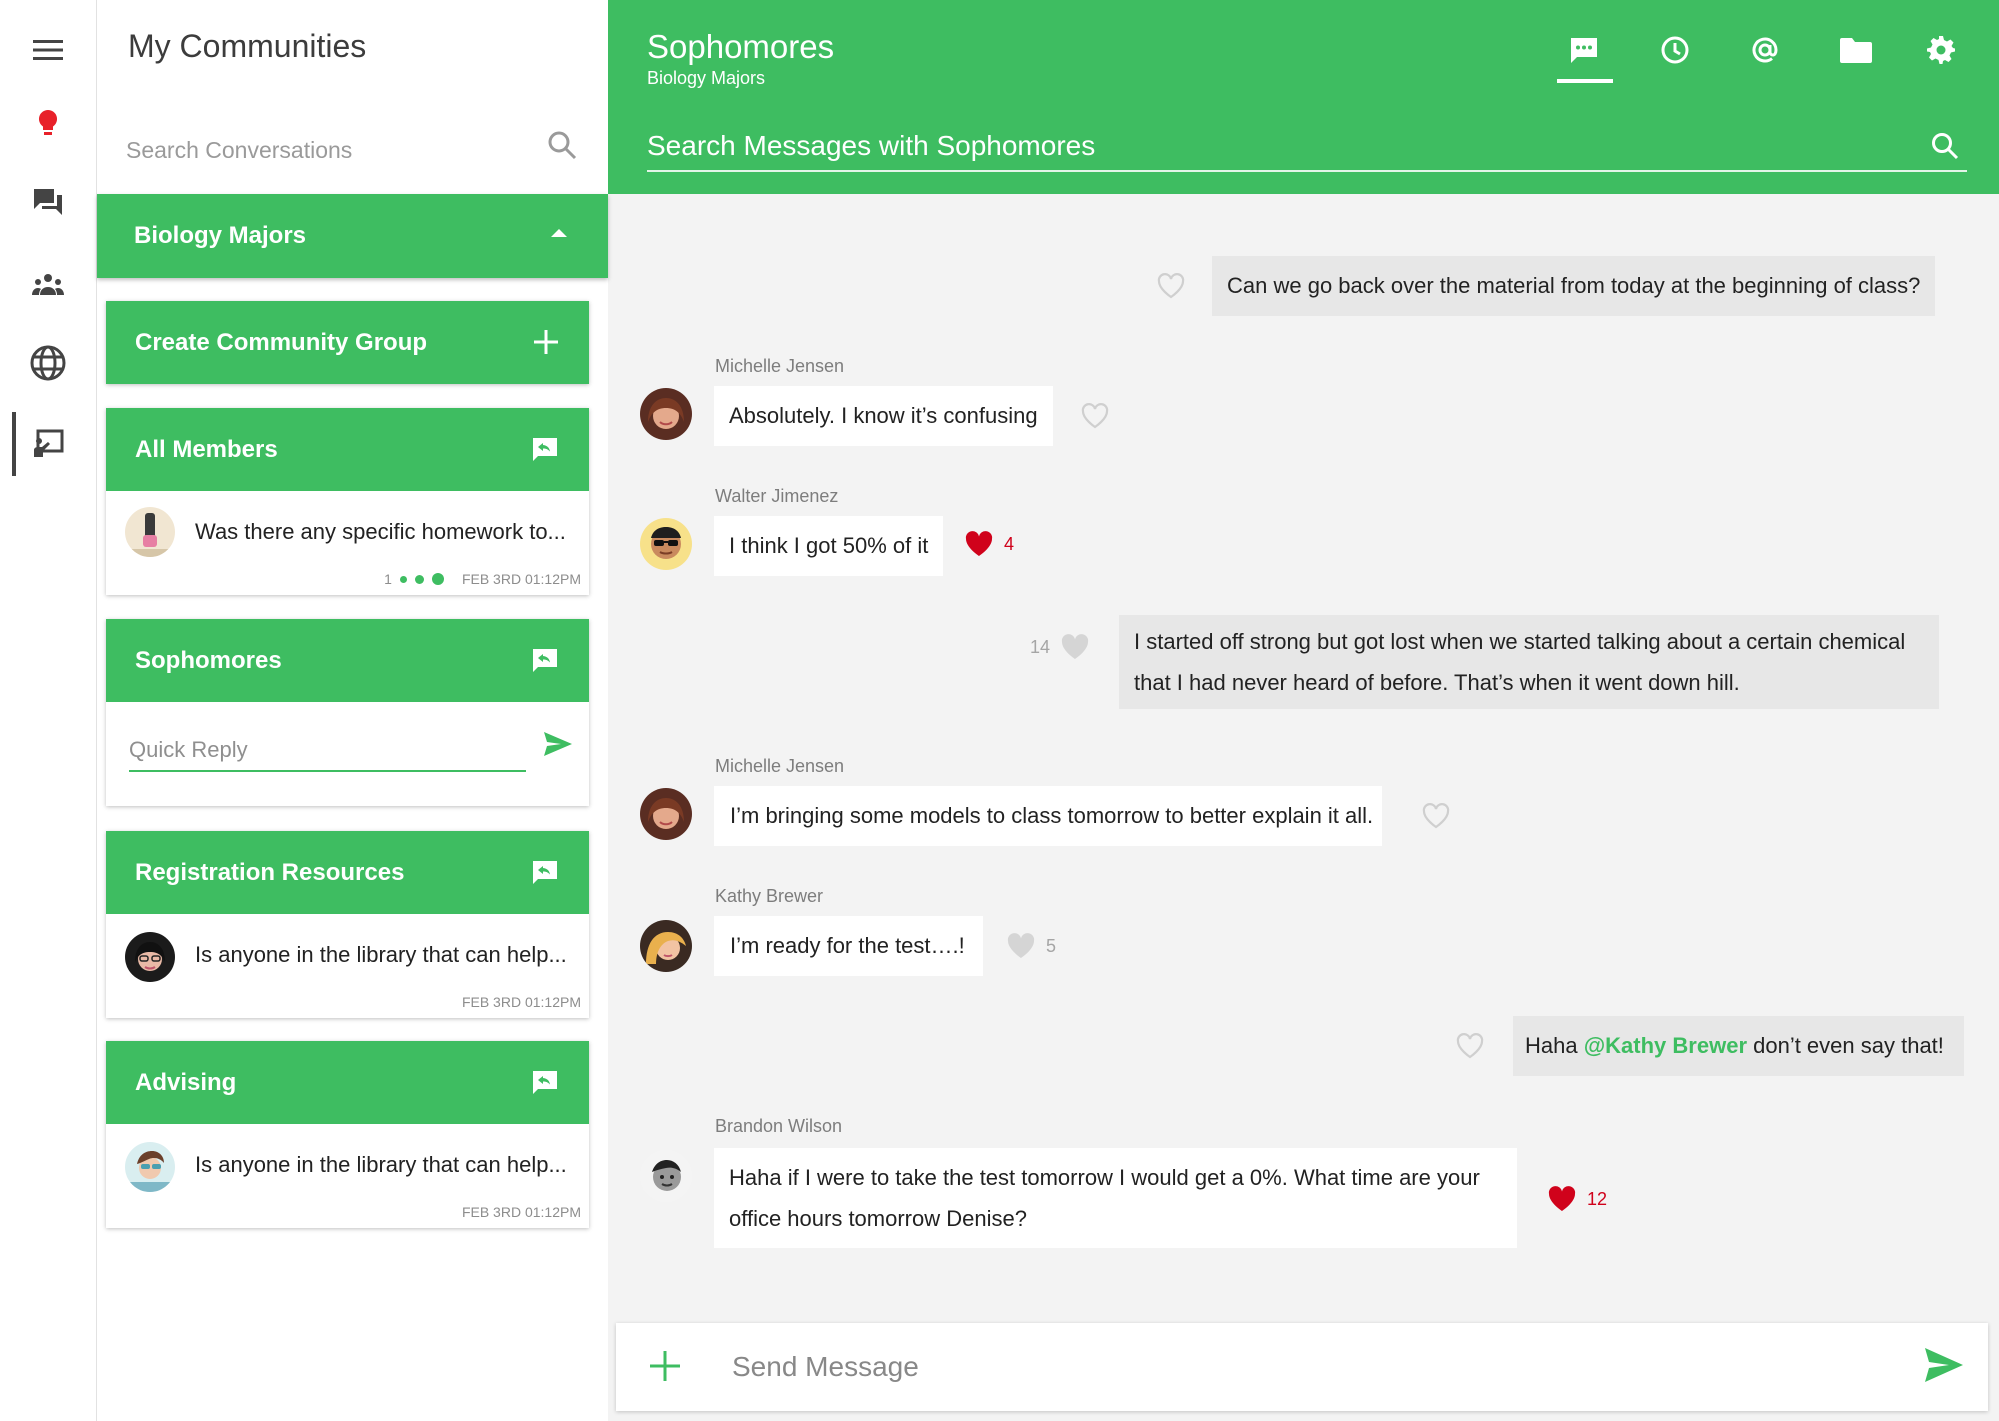  I want to click on message-bubble: Haha @Kathy Brewer don’t even say that!, so click(1738, 1046).